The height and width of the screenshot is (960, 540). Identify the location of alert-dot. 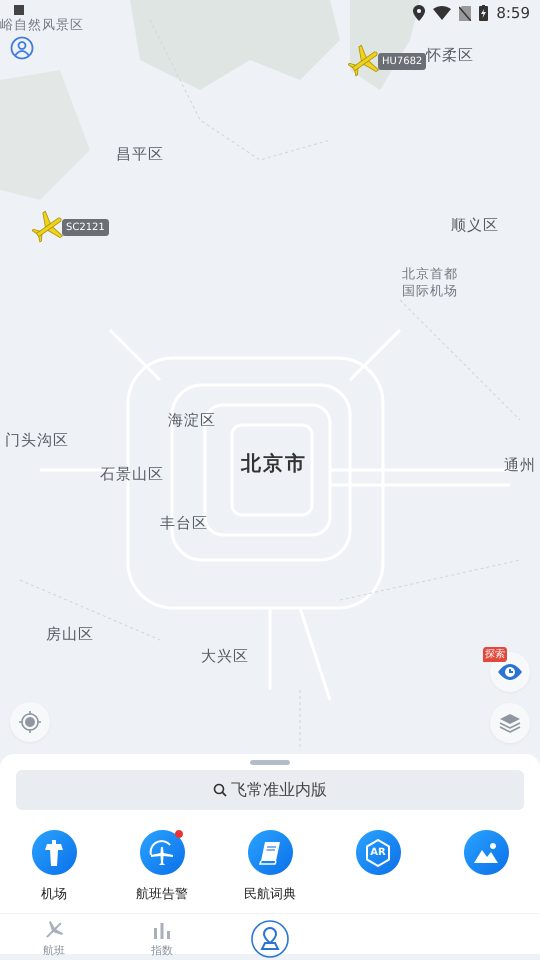
(178, 834).